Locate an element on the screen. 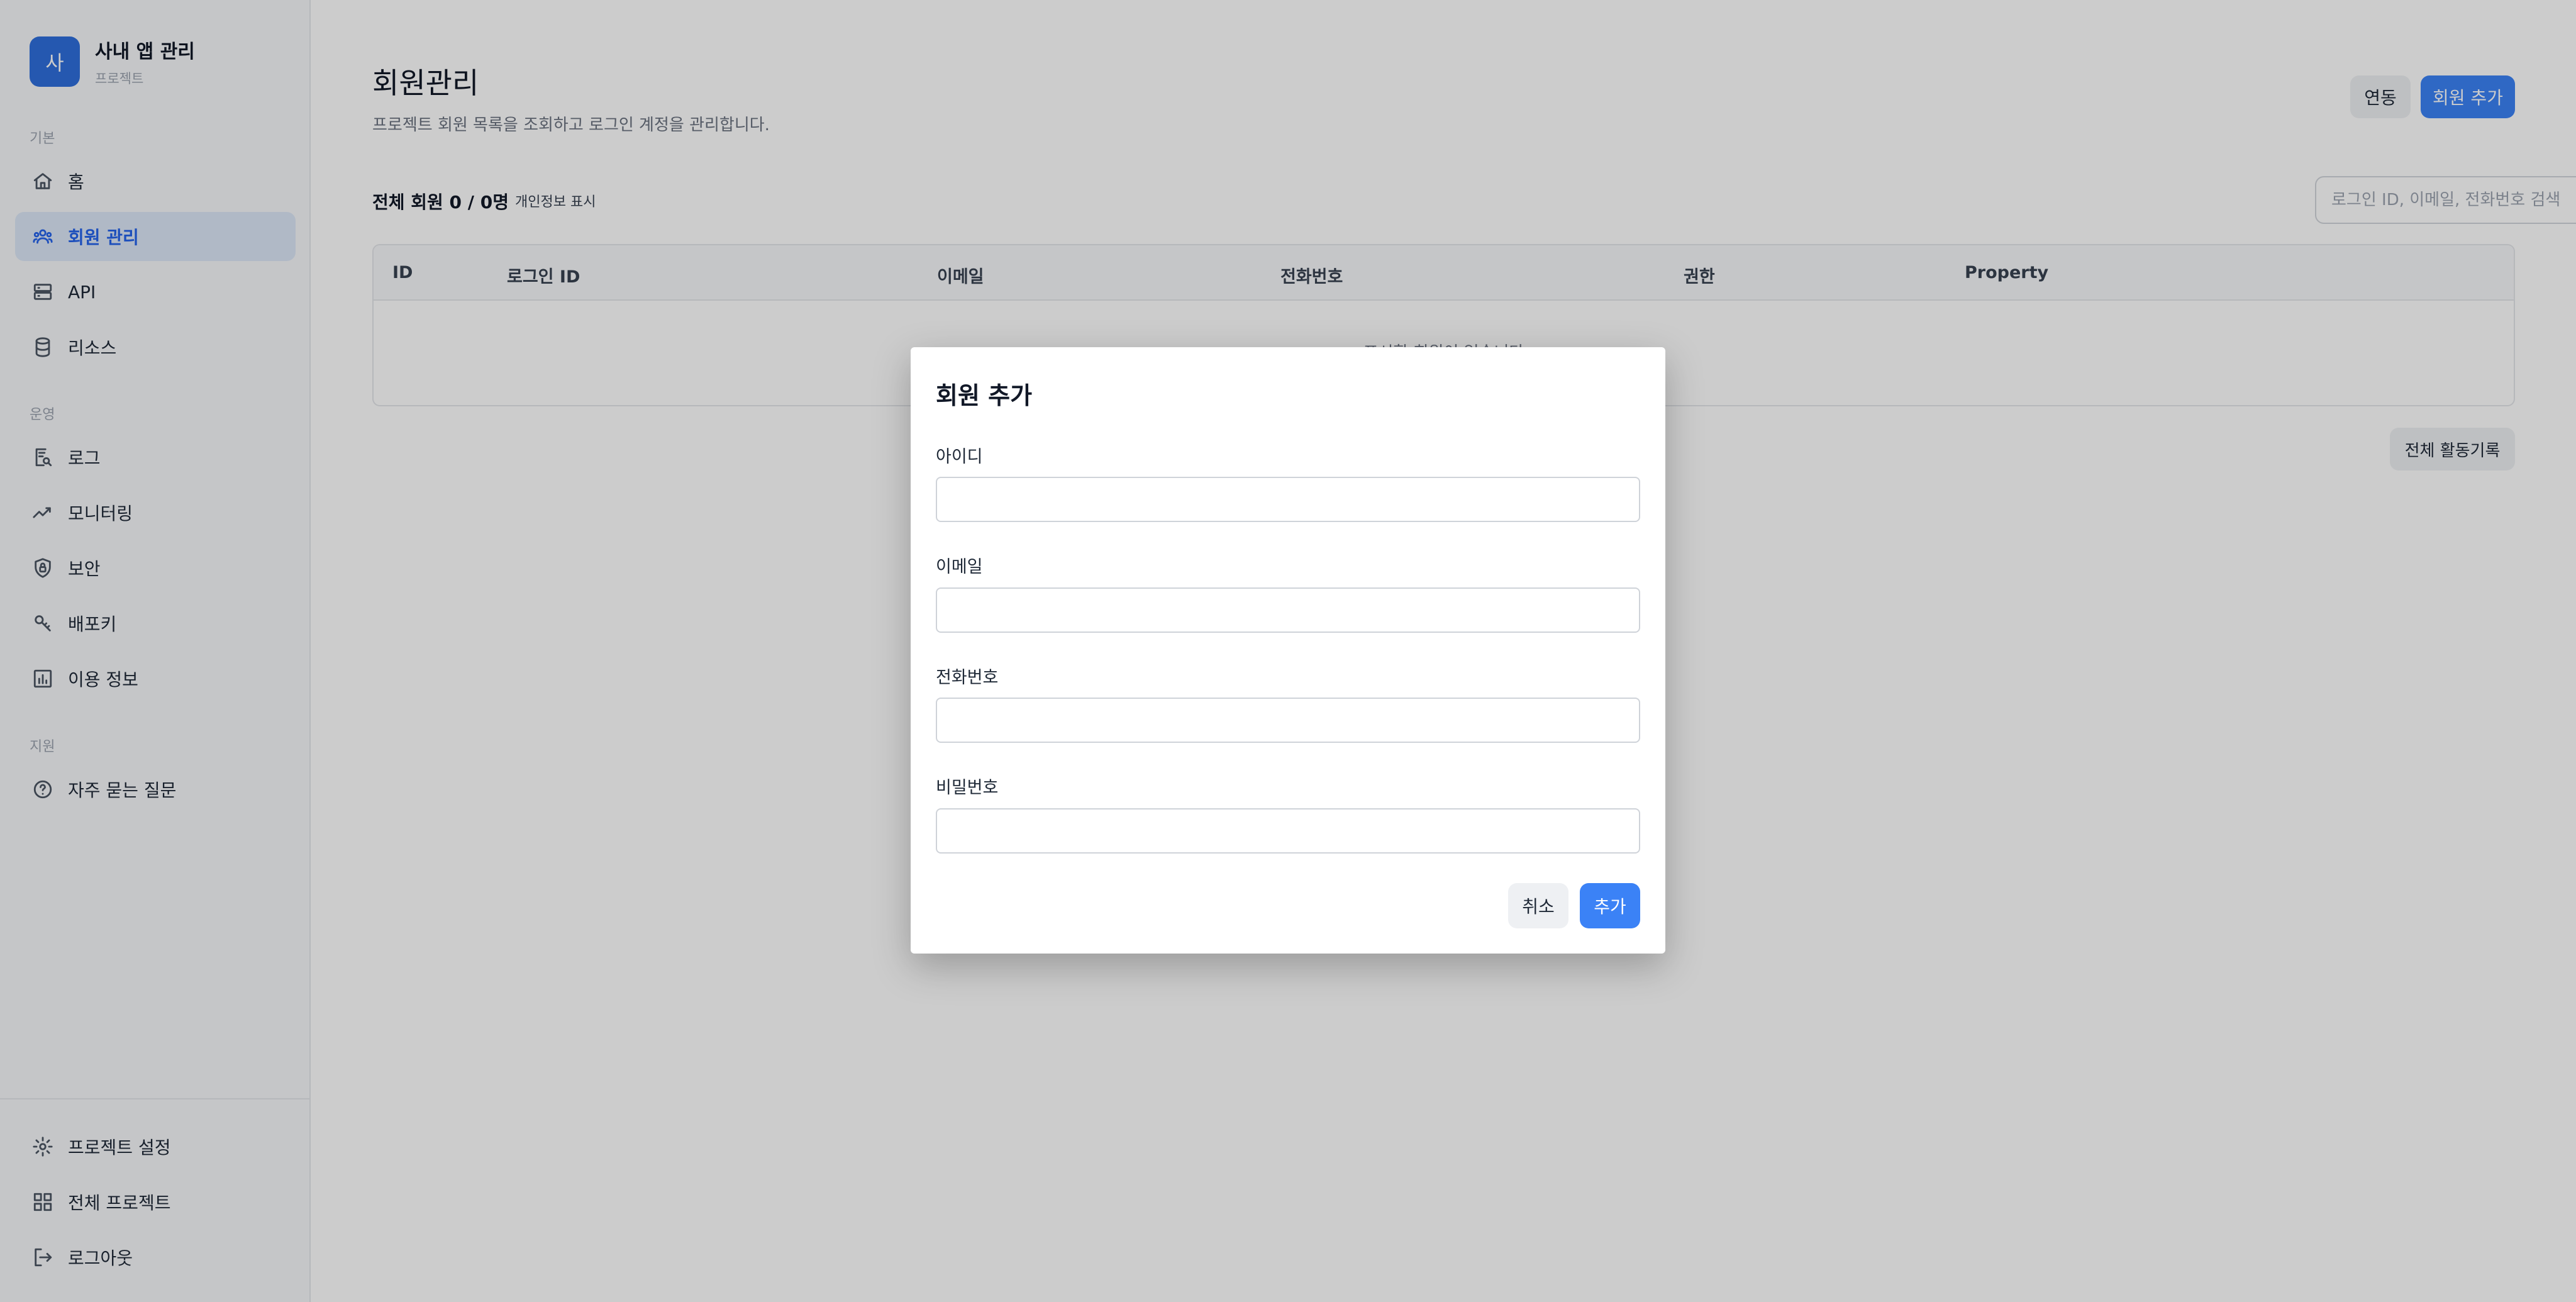 This screenshot has width=2576, height=1302. username-label: 아이디 is located at coordinates (959, 457).